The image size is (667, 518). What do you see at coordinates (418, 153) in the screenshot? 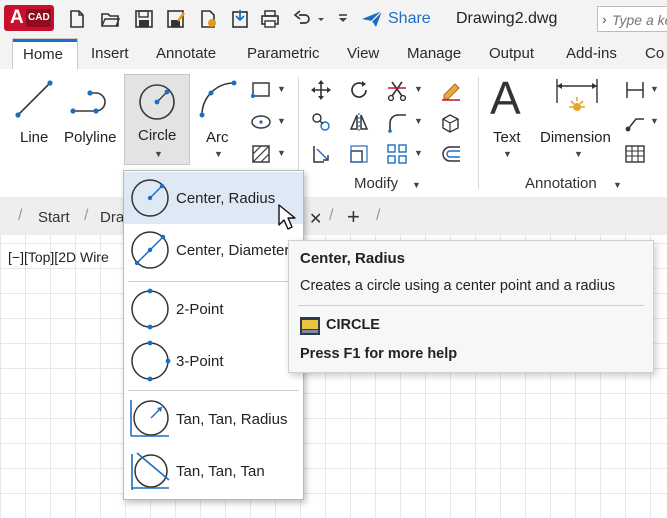
I see `array-dropdown-icon: ▼` at bounding box center [418, 153].